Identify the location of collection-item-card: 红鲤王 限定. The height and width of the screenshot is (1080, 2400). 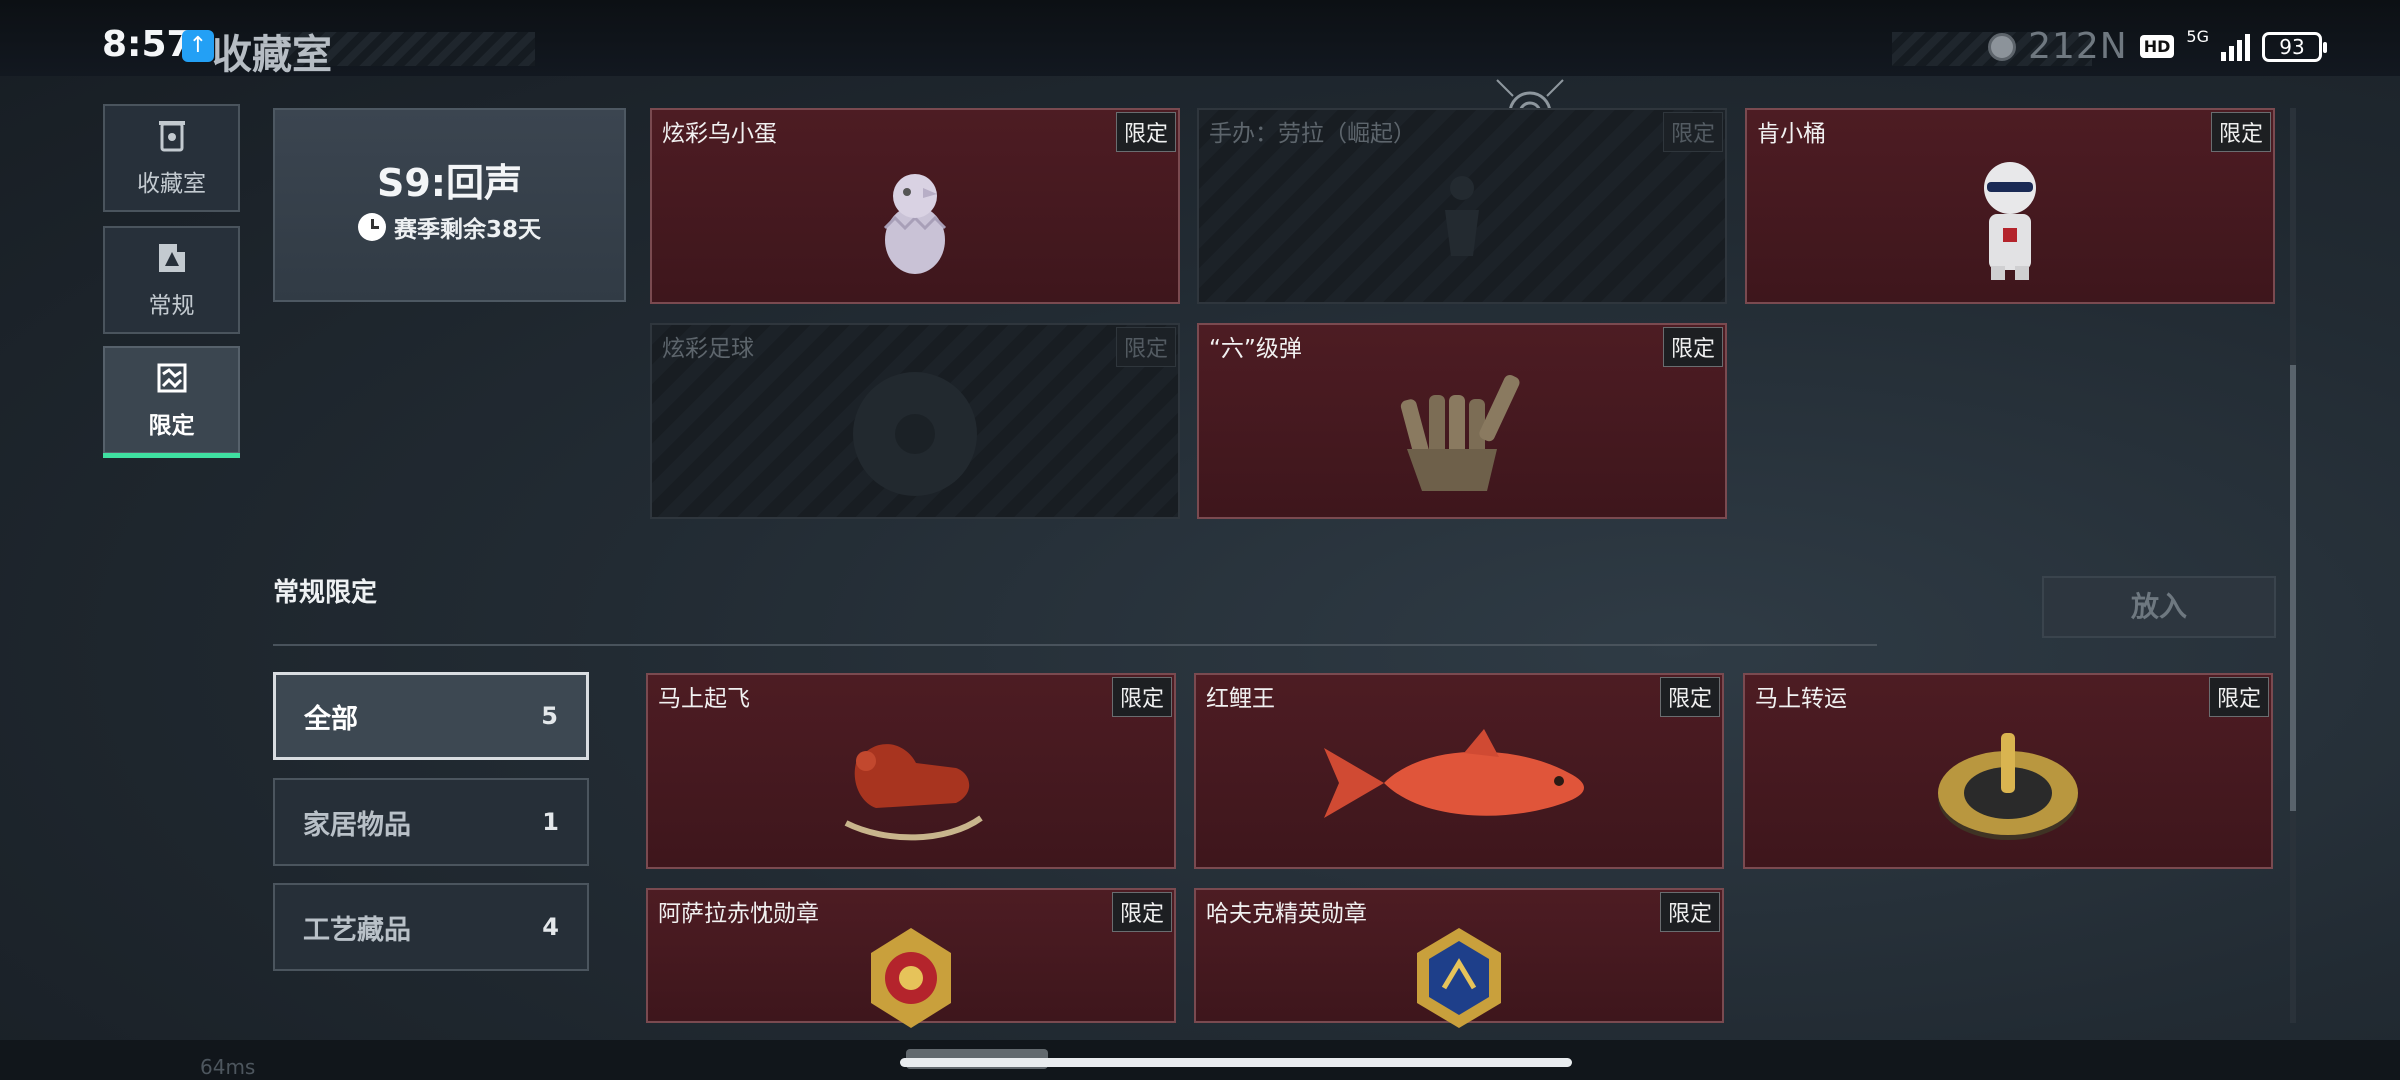
(1459, 771).